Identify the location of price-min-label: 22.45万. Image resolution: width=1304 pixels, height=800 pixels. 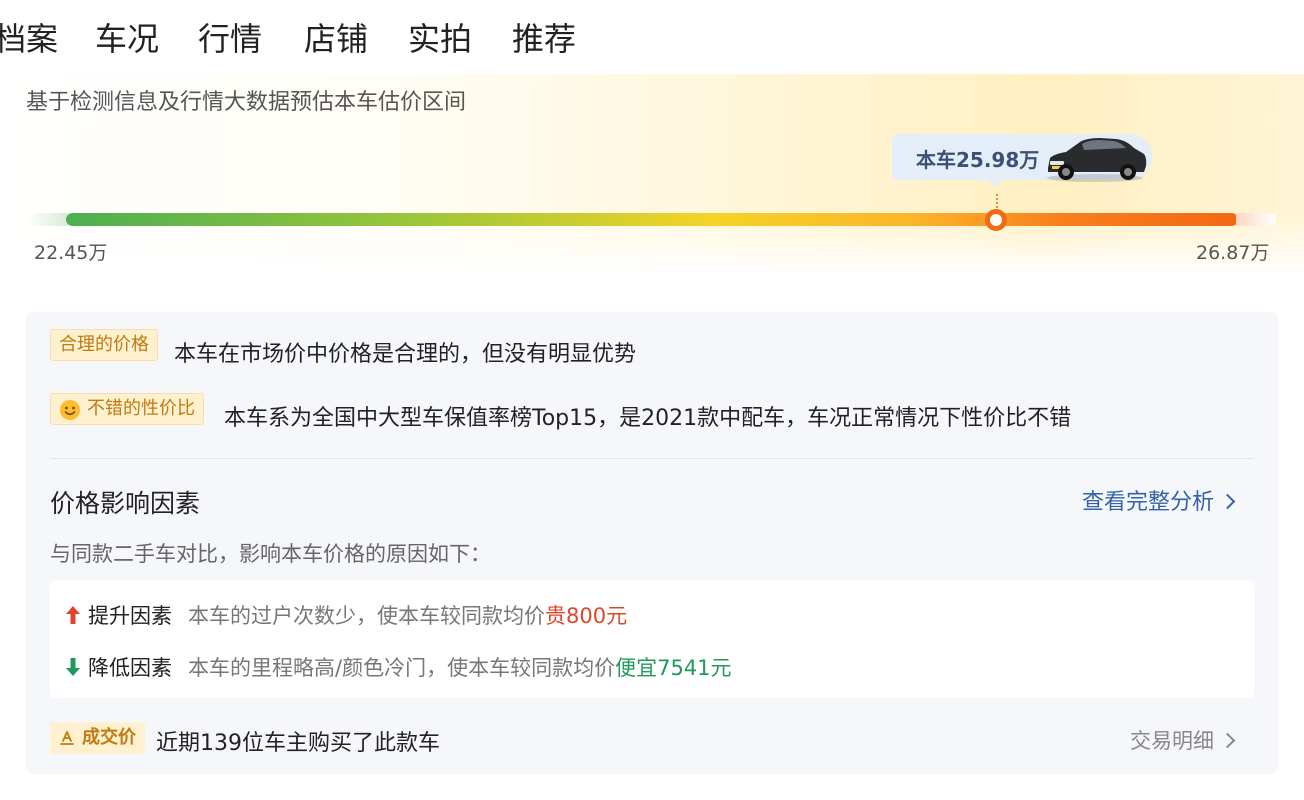
(71, 253).